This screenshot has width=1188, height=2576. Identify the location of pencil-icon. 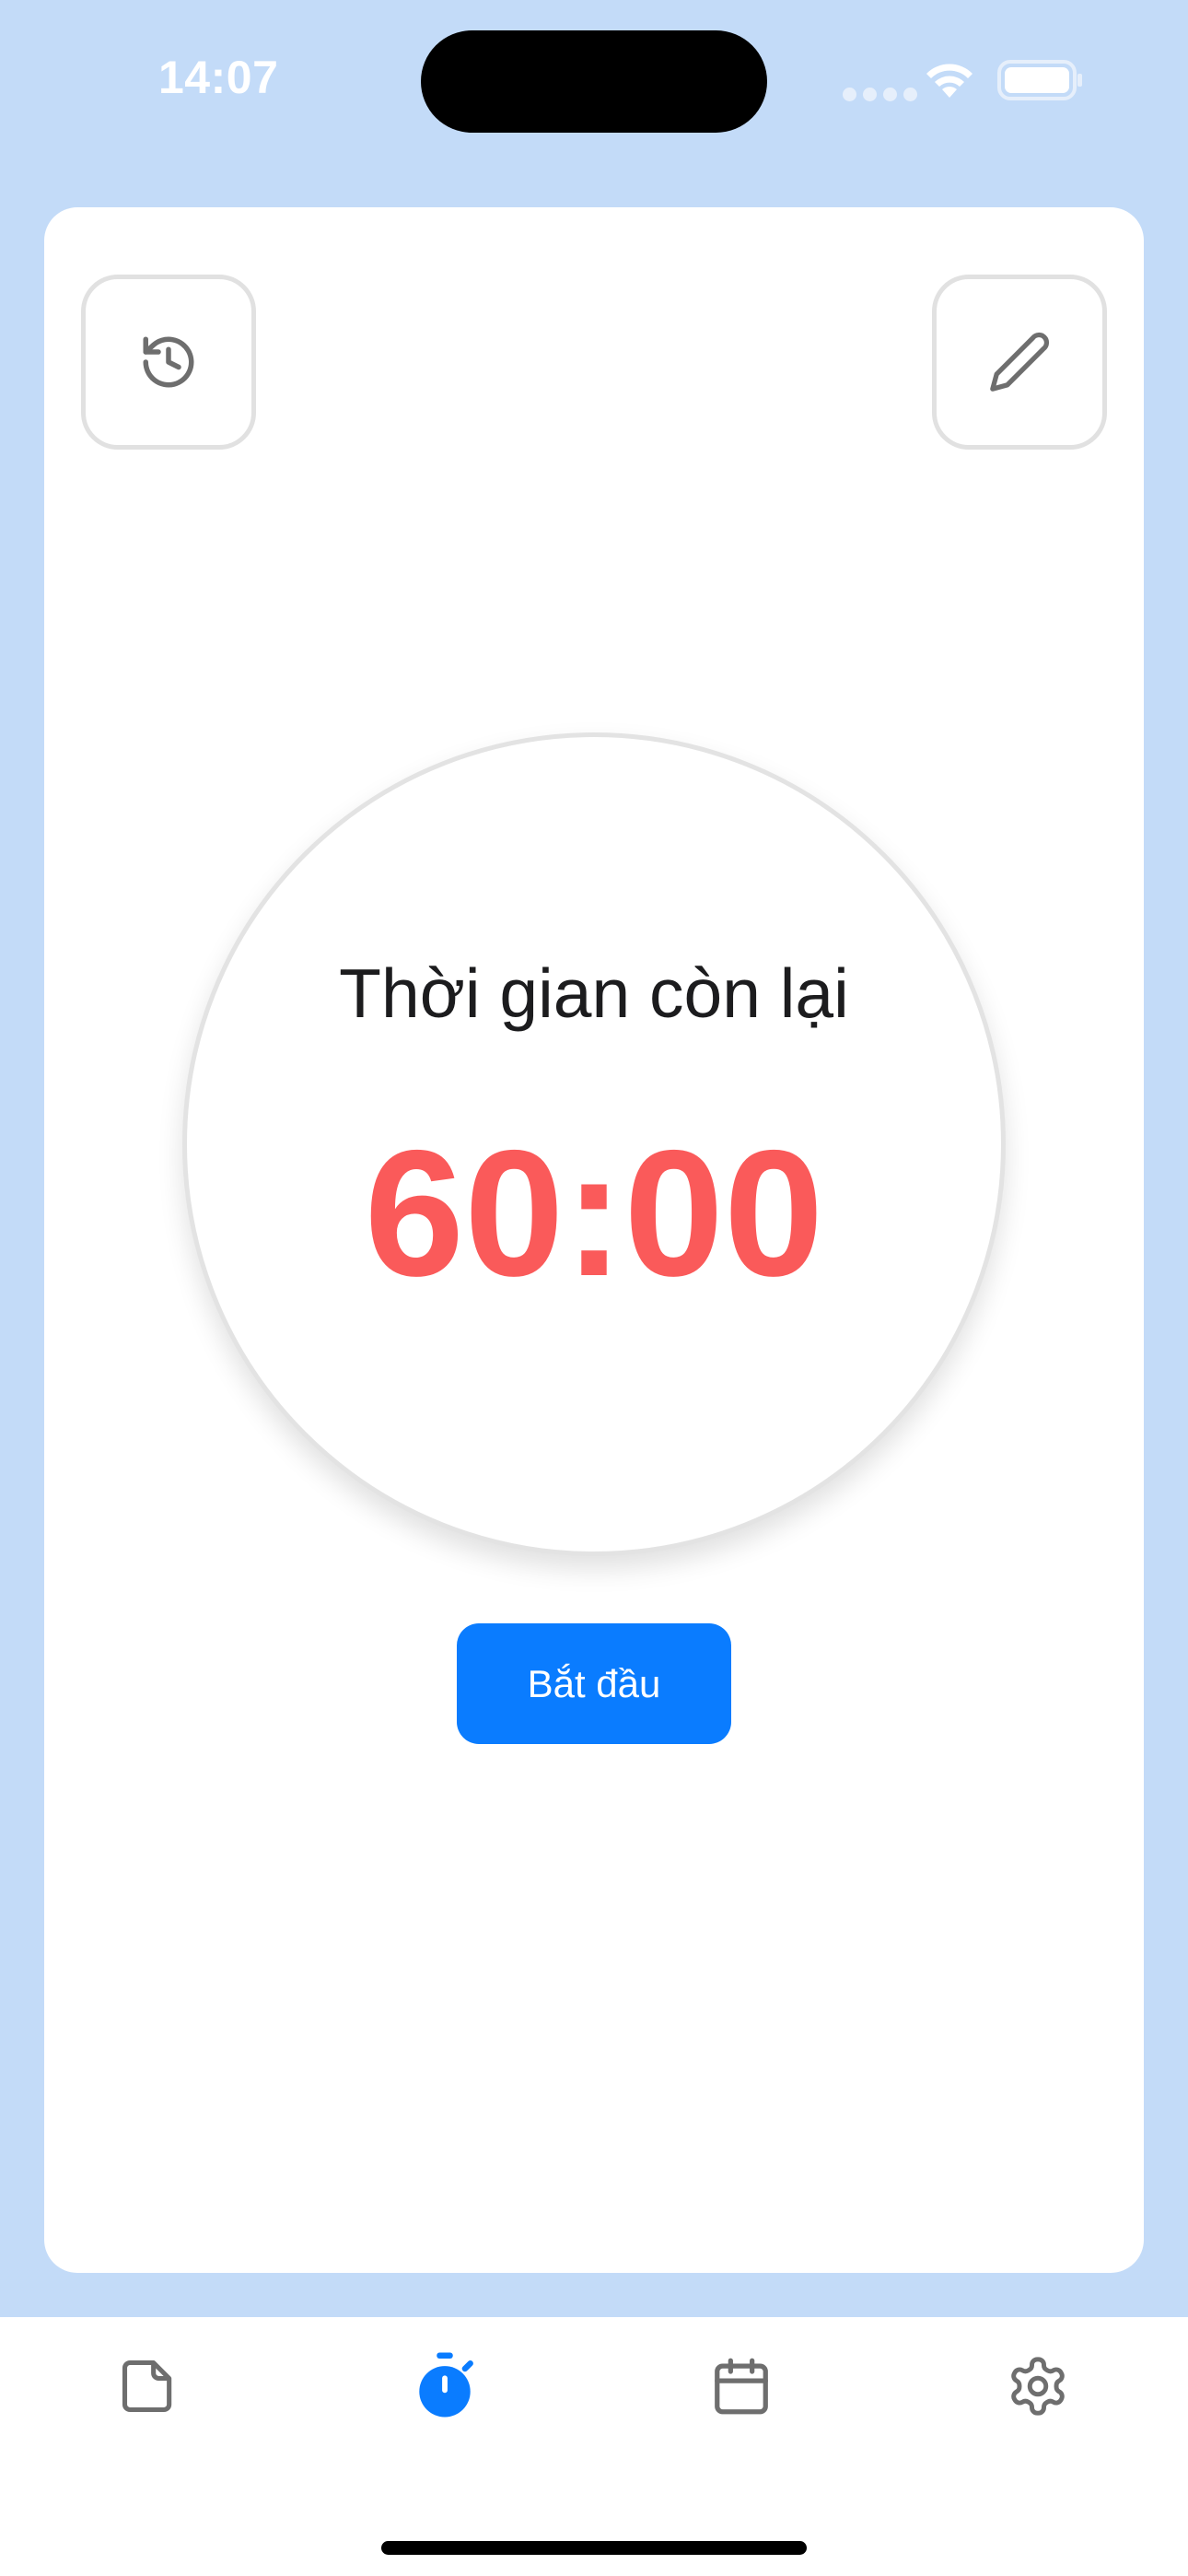
(1020, 362).